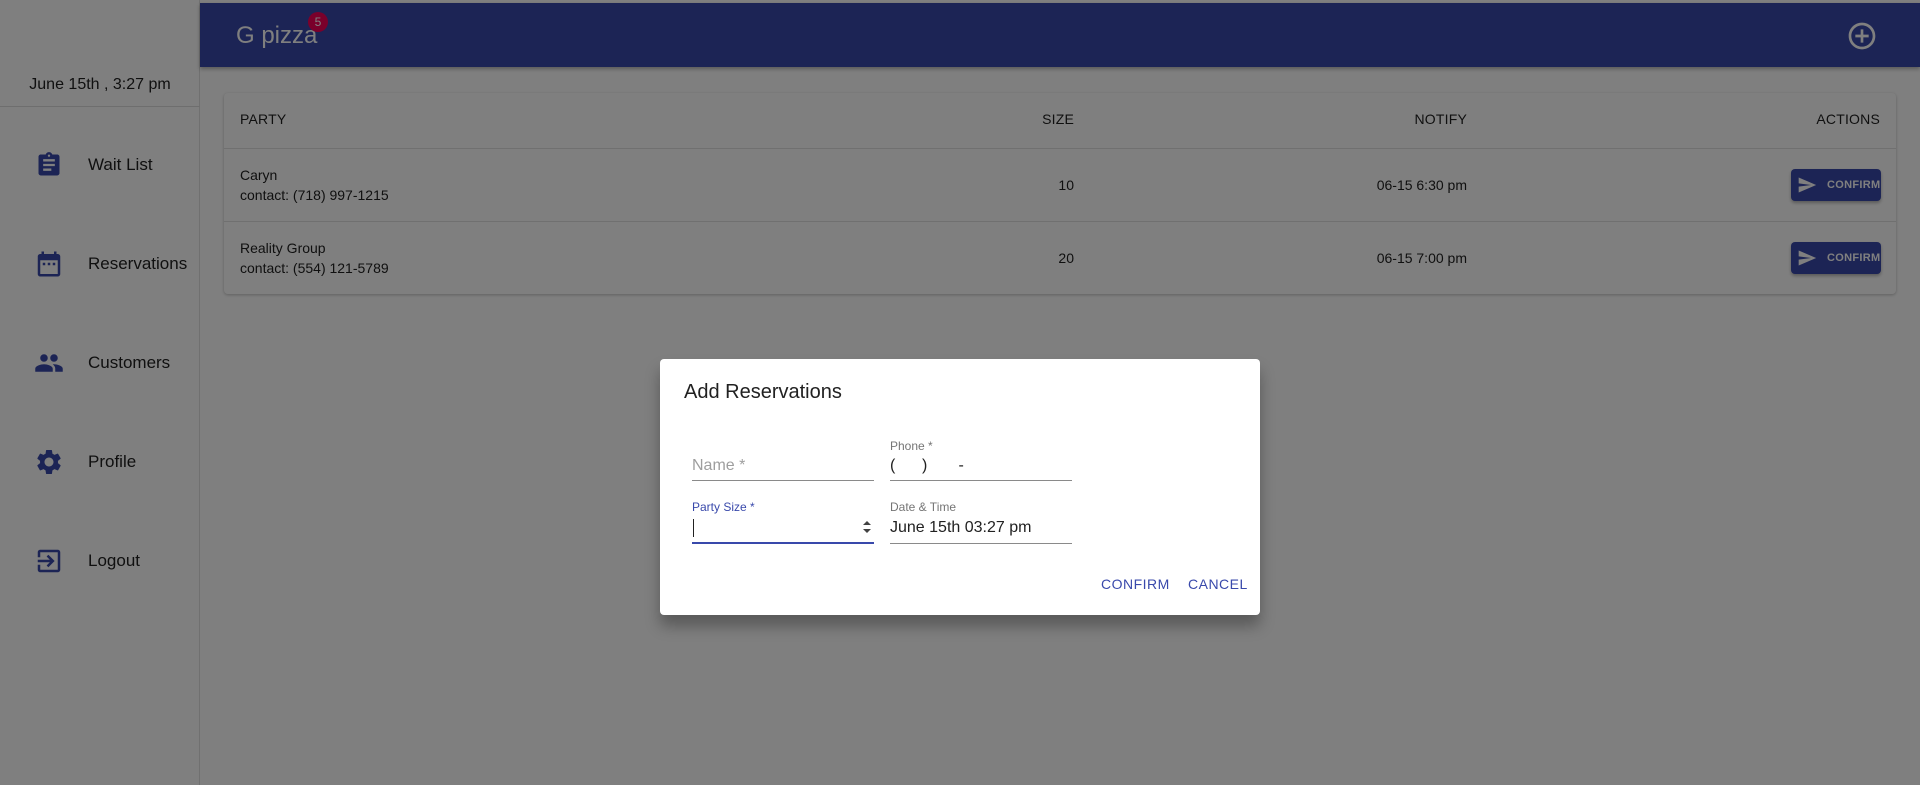 The height and width of the screenshot is (785, 1920). Describe the element at coordinates (1135, 584) in the screenshot. I see `dialog-confirm-button: CONFIRM` at that location.